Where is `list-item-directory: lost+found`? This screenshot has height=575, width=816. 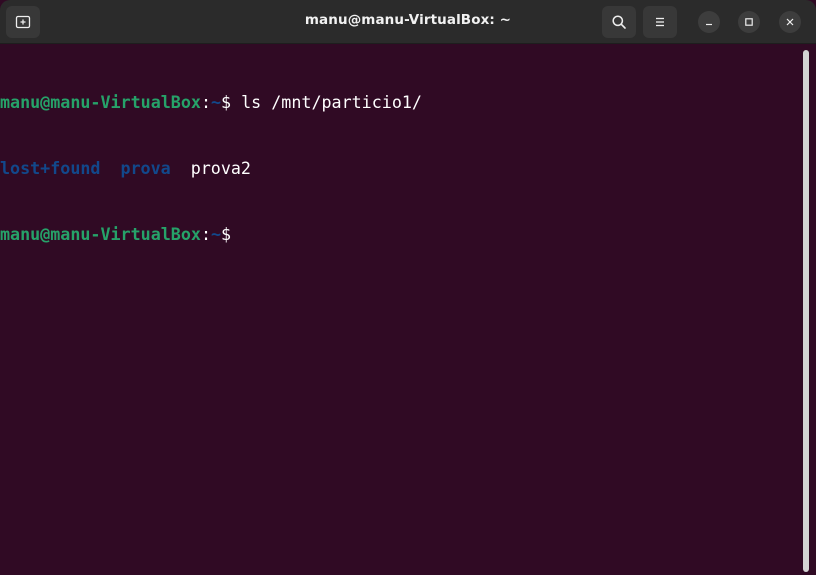
list-item-directory: lost+found is located at coordinates (50, 168).